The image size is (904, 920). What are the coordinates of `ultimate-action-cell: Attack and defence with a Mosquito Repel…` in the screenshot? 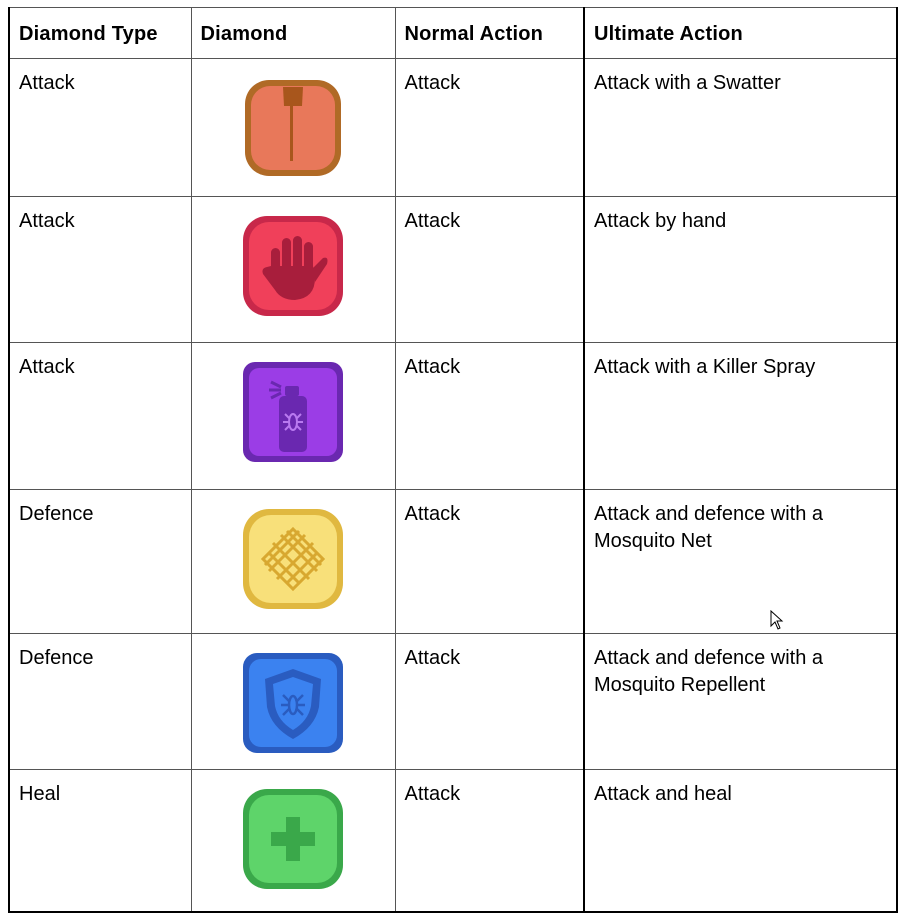 It's located at (740, 701).